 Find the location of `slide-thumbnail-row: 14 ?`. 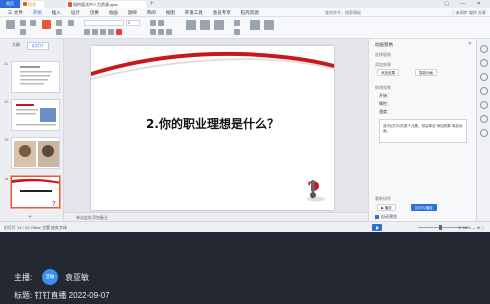

slide-thumbnail-row: 14 ? is located at coordinates (32, 193).